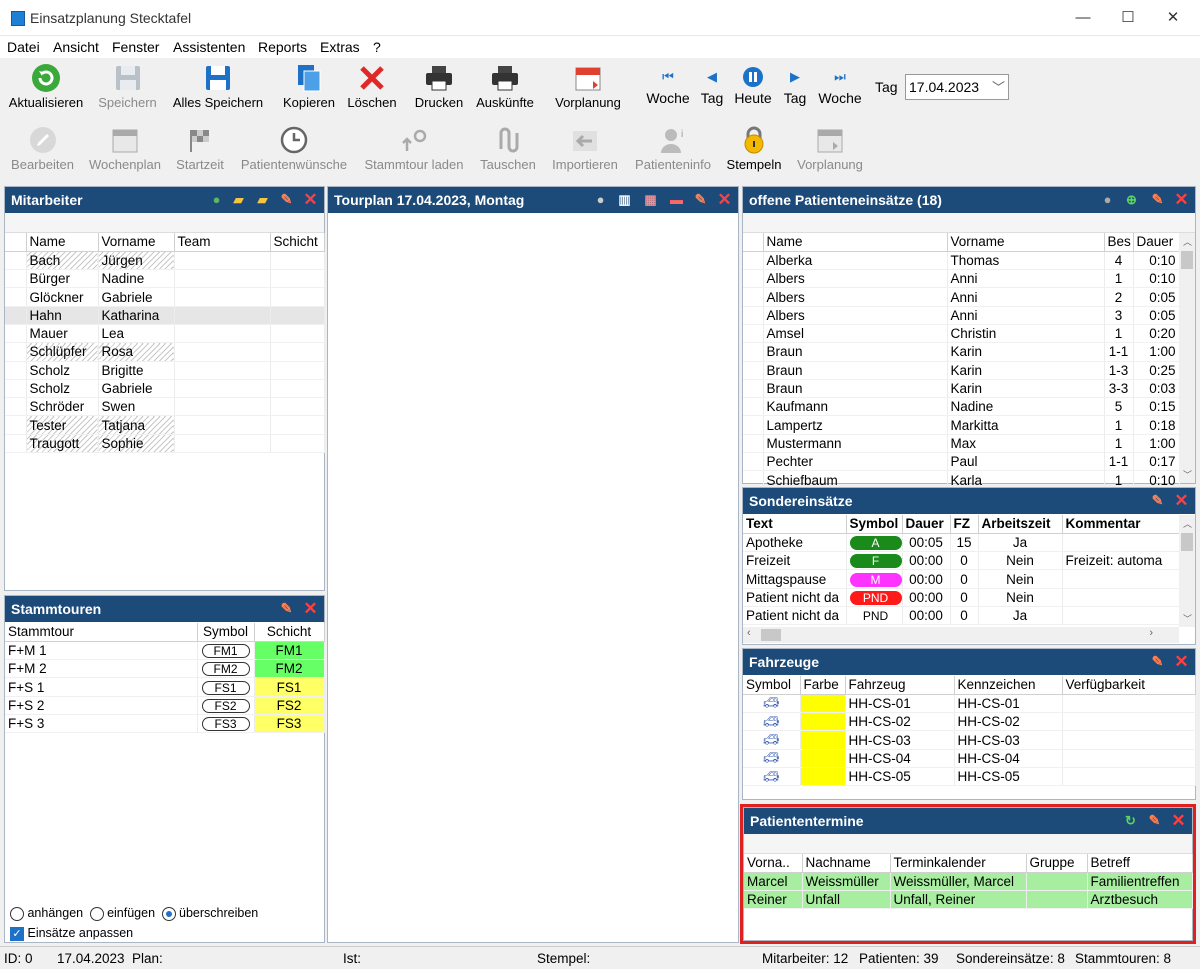  I want to click on table-row: 🚙︎ HH-CS-04 HH-CS-04, so click(969, 758).